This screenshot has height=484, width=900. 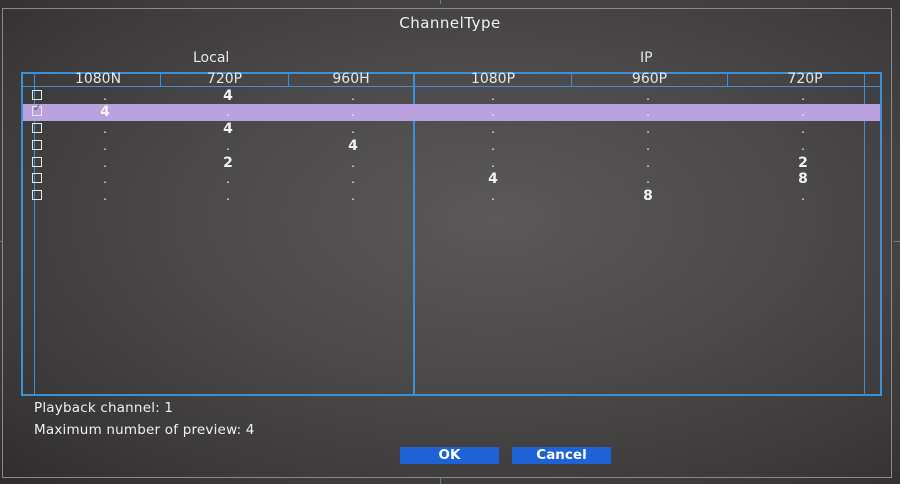 What do you see at coordinates (450, 23) in the screenshot?
I see `dialog-title: ChannelType` at bounding box center [450, 23].